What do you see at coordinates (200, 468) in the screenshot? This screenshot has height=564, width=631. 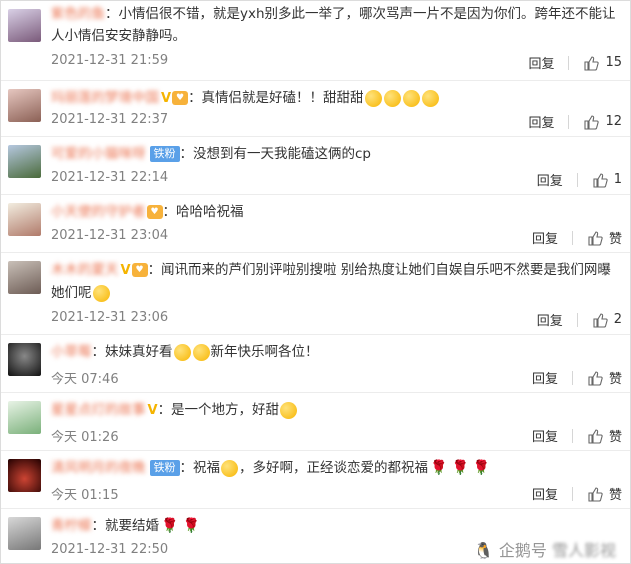 I see `comment-text: ：祝福` at bounding box center [200, 468].